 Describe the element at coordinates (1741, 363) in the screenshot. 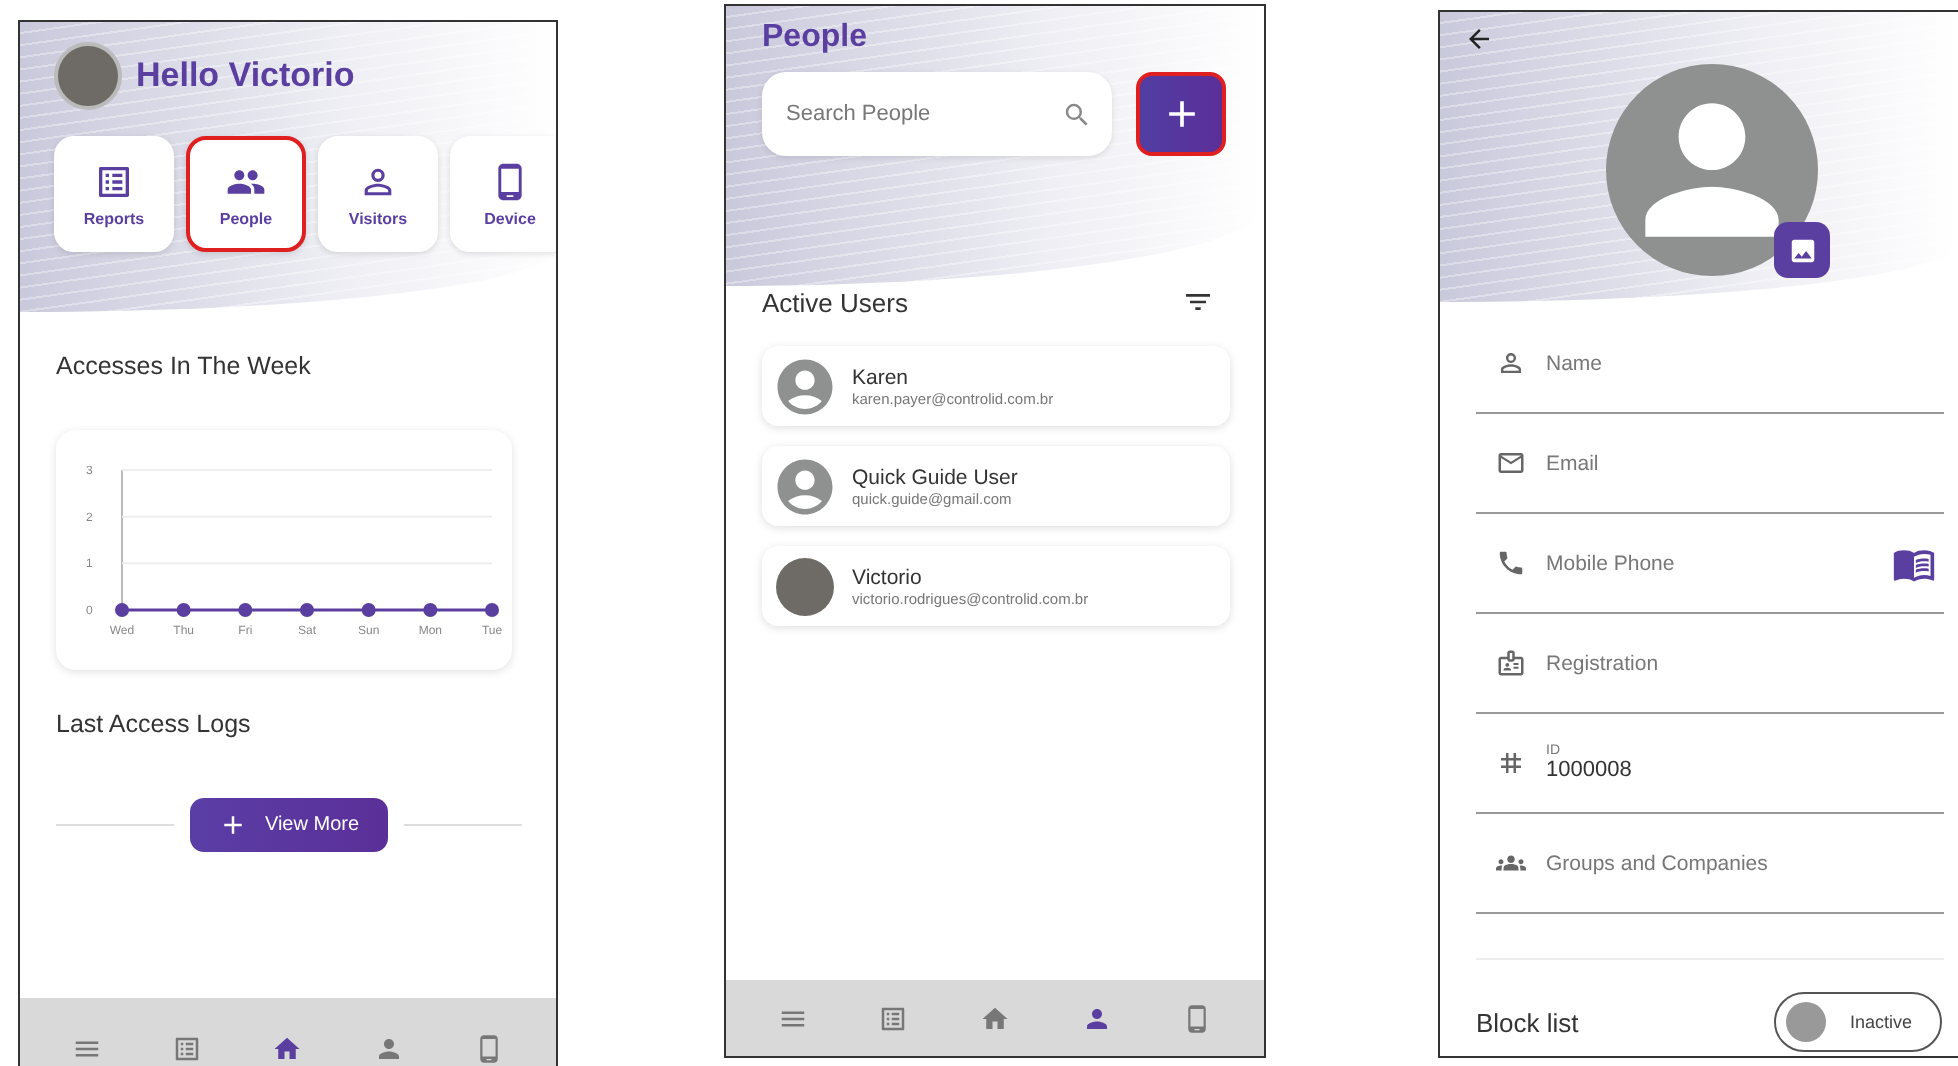

I see `input-field: Name` at that location.